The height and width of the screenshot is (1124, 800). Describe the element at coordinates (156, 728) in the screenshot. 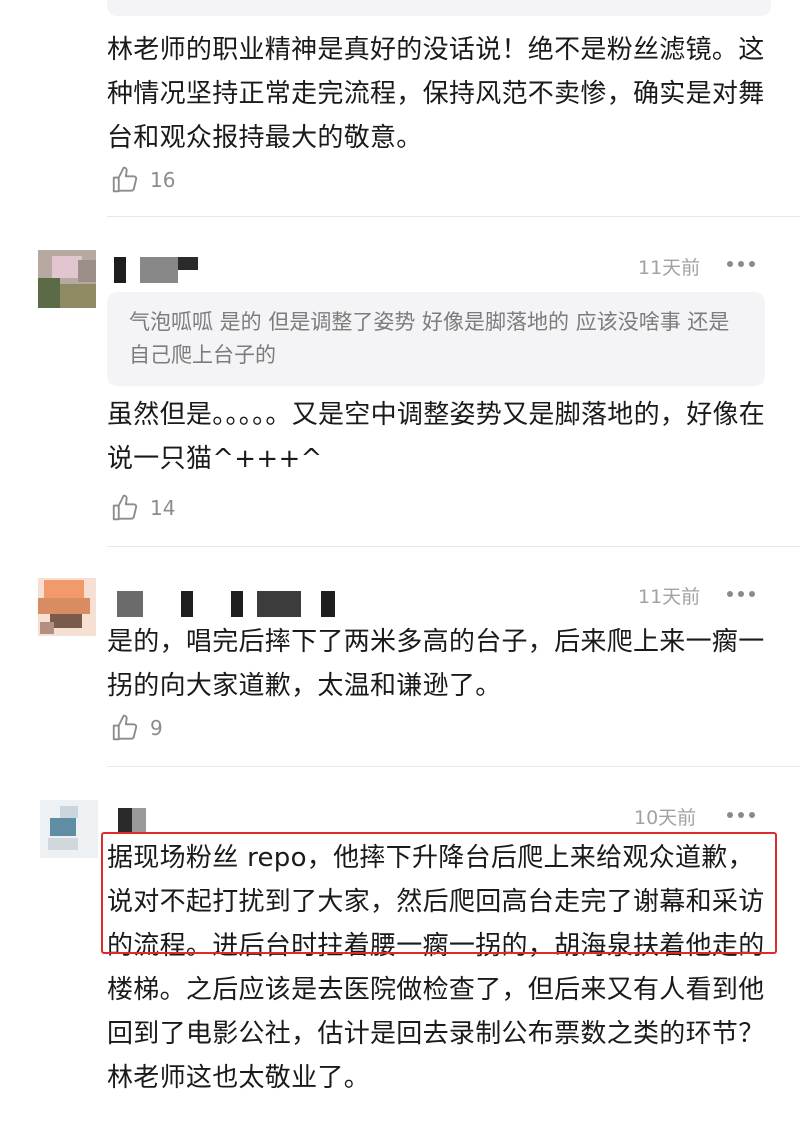

I see `like-count: 9` at that location.